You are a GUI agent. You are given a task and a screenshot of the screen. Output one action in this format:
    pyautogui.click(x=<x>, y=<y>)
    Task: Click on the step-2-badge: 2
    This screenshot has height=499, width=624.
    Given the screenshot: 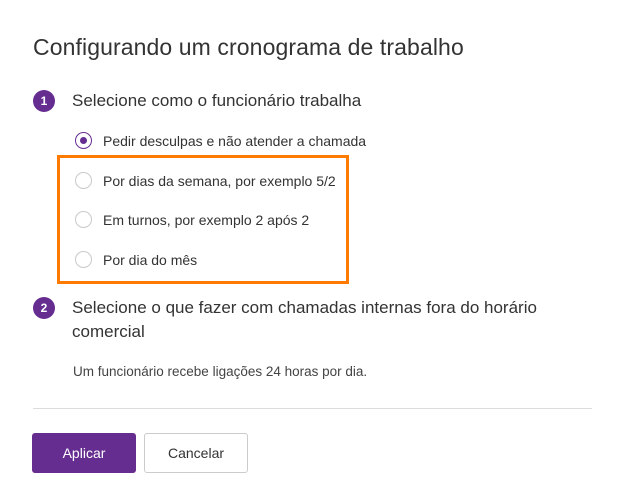 What is the action you would take?
    pyautogui.click(x=44, y=308)
    